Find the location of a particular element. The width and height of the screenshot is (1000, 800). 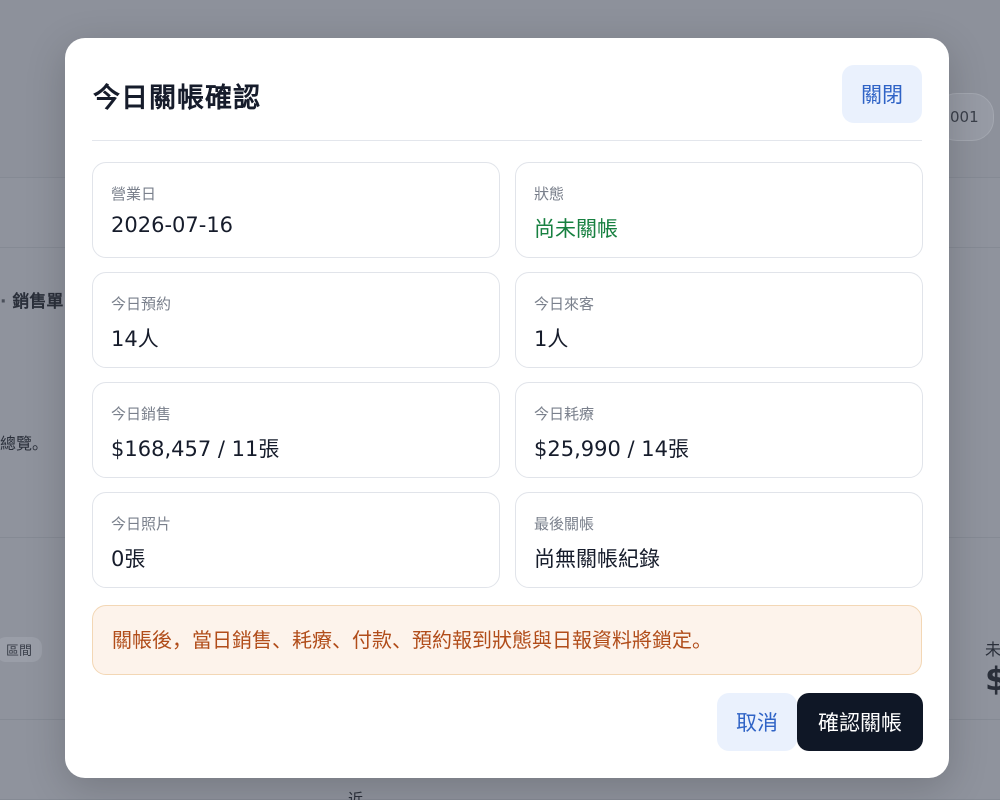

card-label: 今日耗療 is located at coordinates (564, 414).